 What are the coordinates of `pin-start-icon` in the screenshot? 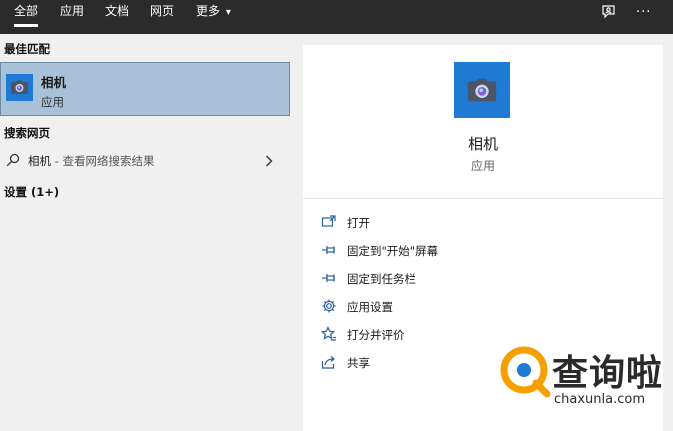 It's located at (329, 250).